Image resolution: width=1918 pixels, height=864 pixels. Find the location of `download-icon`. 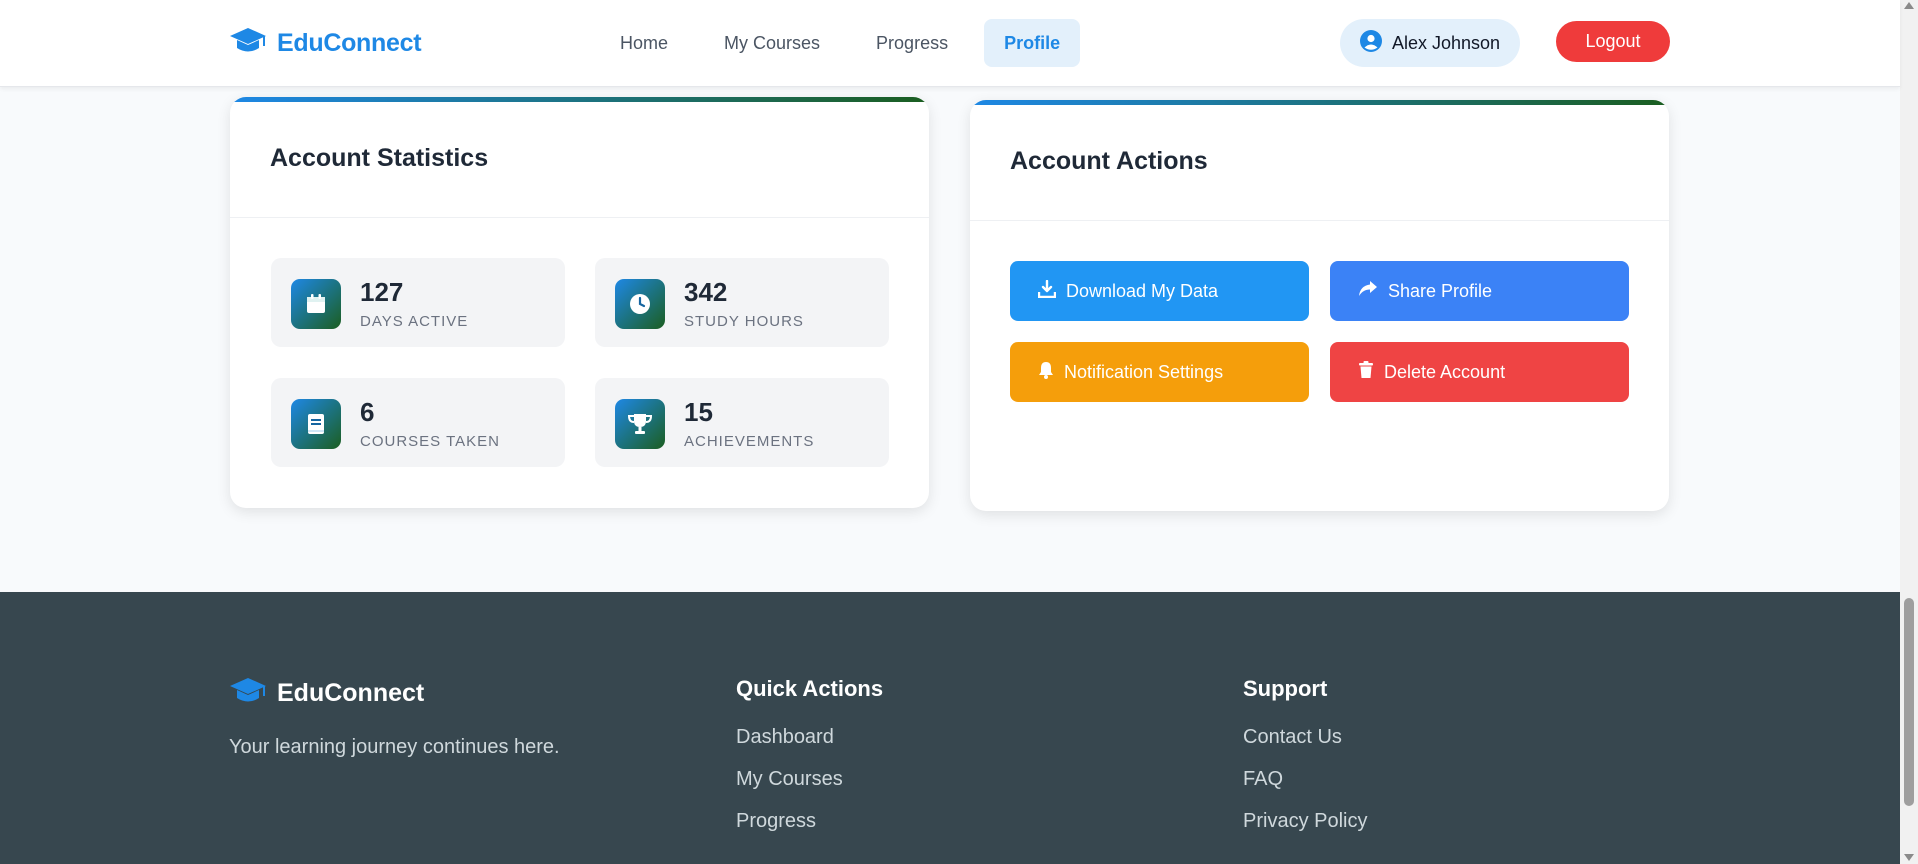

download-icon is located at coordinates (1047, 291).